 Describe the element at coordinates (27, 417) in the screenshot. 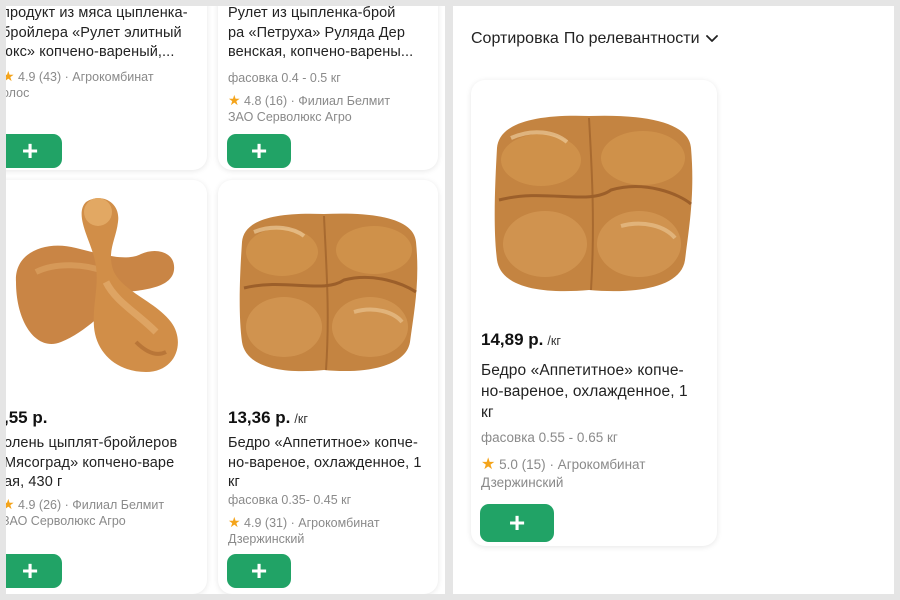

I see `product-price: ,55 р.` at that location.